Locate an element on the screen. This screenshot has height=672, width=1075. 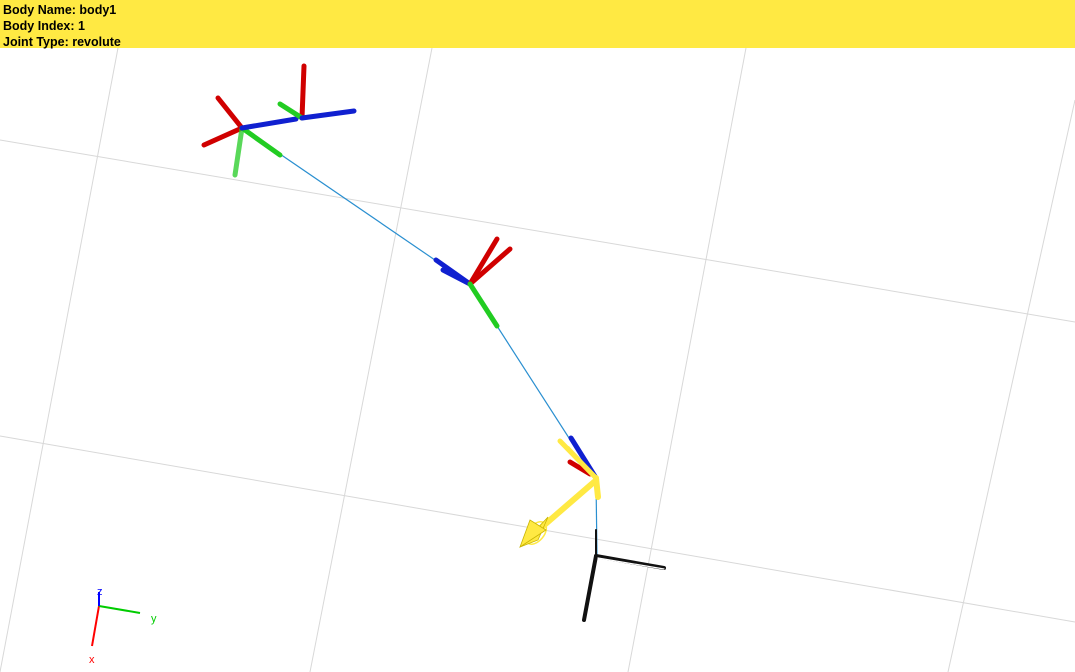
body-index-label: Body Index: is located at coordinates (39, 26).